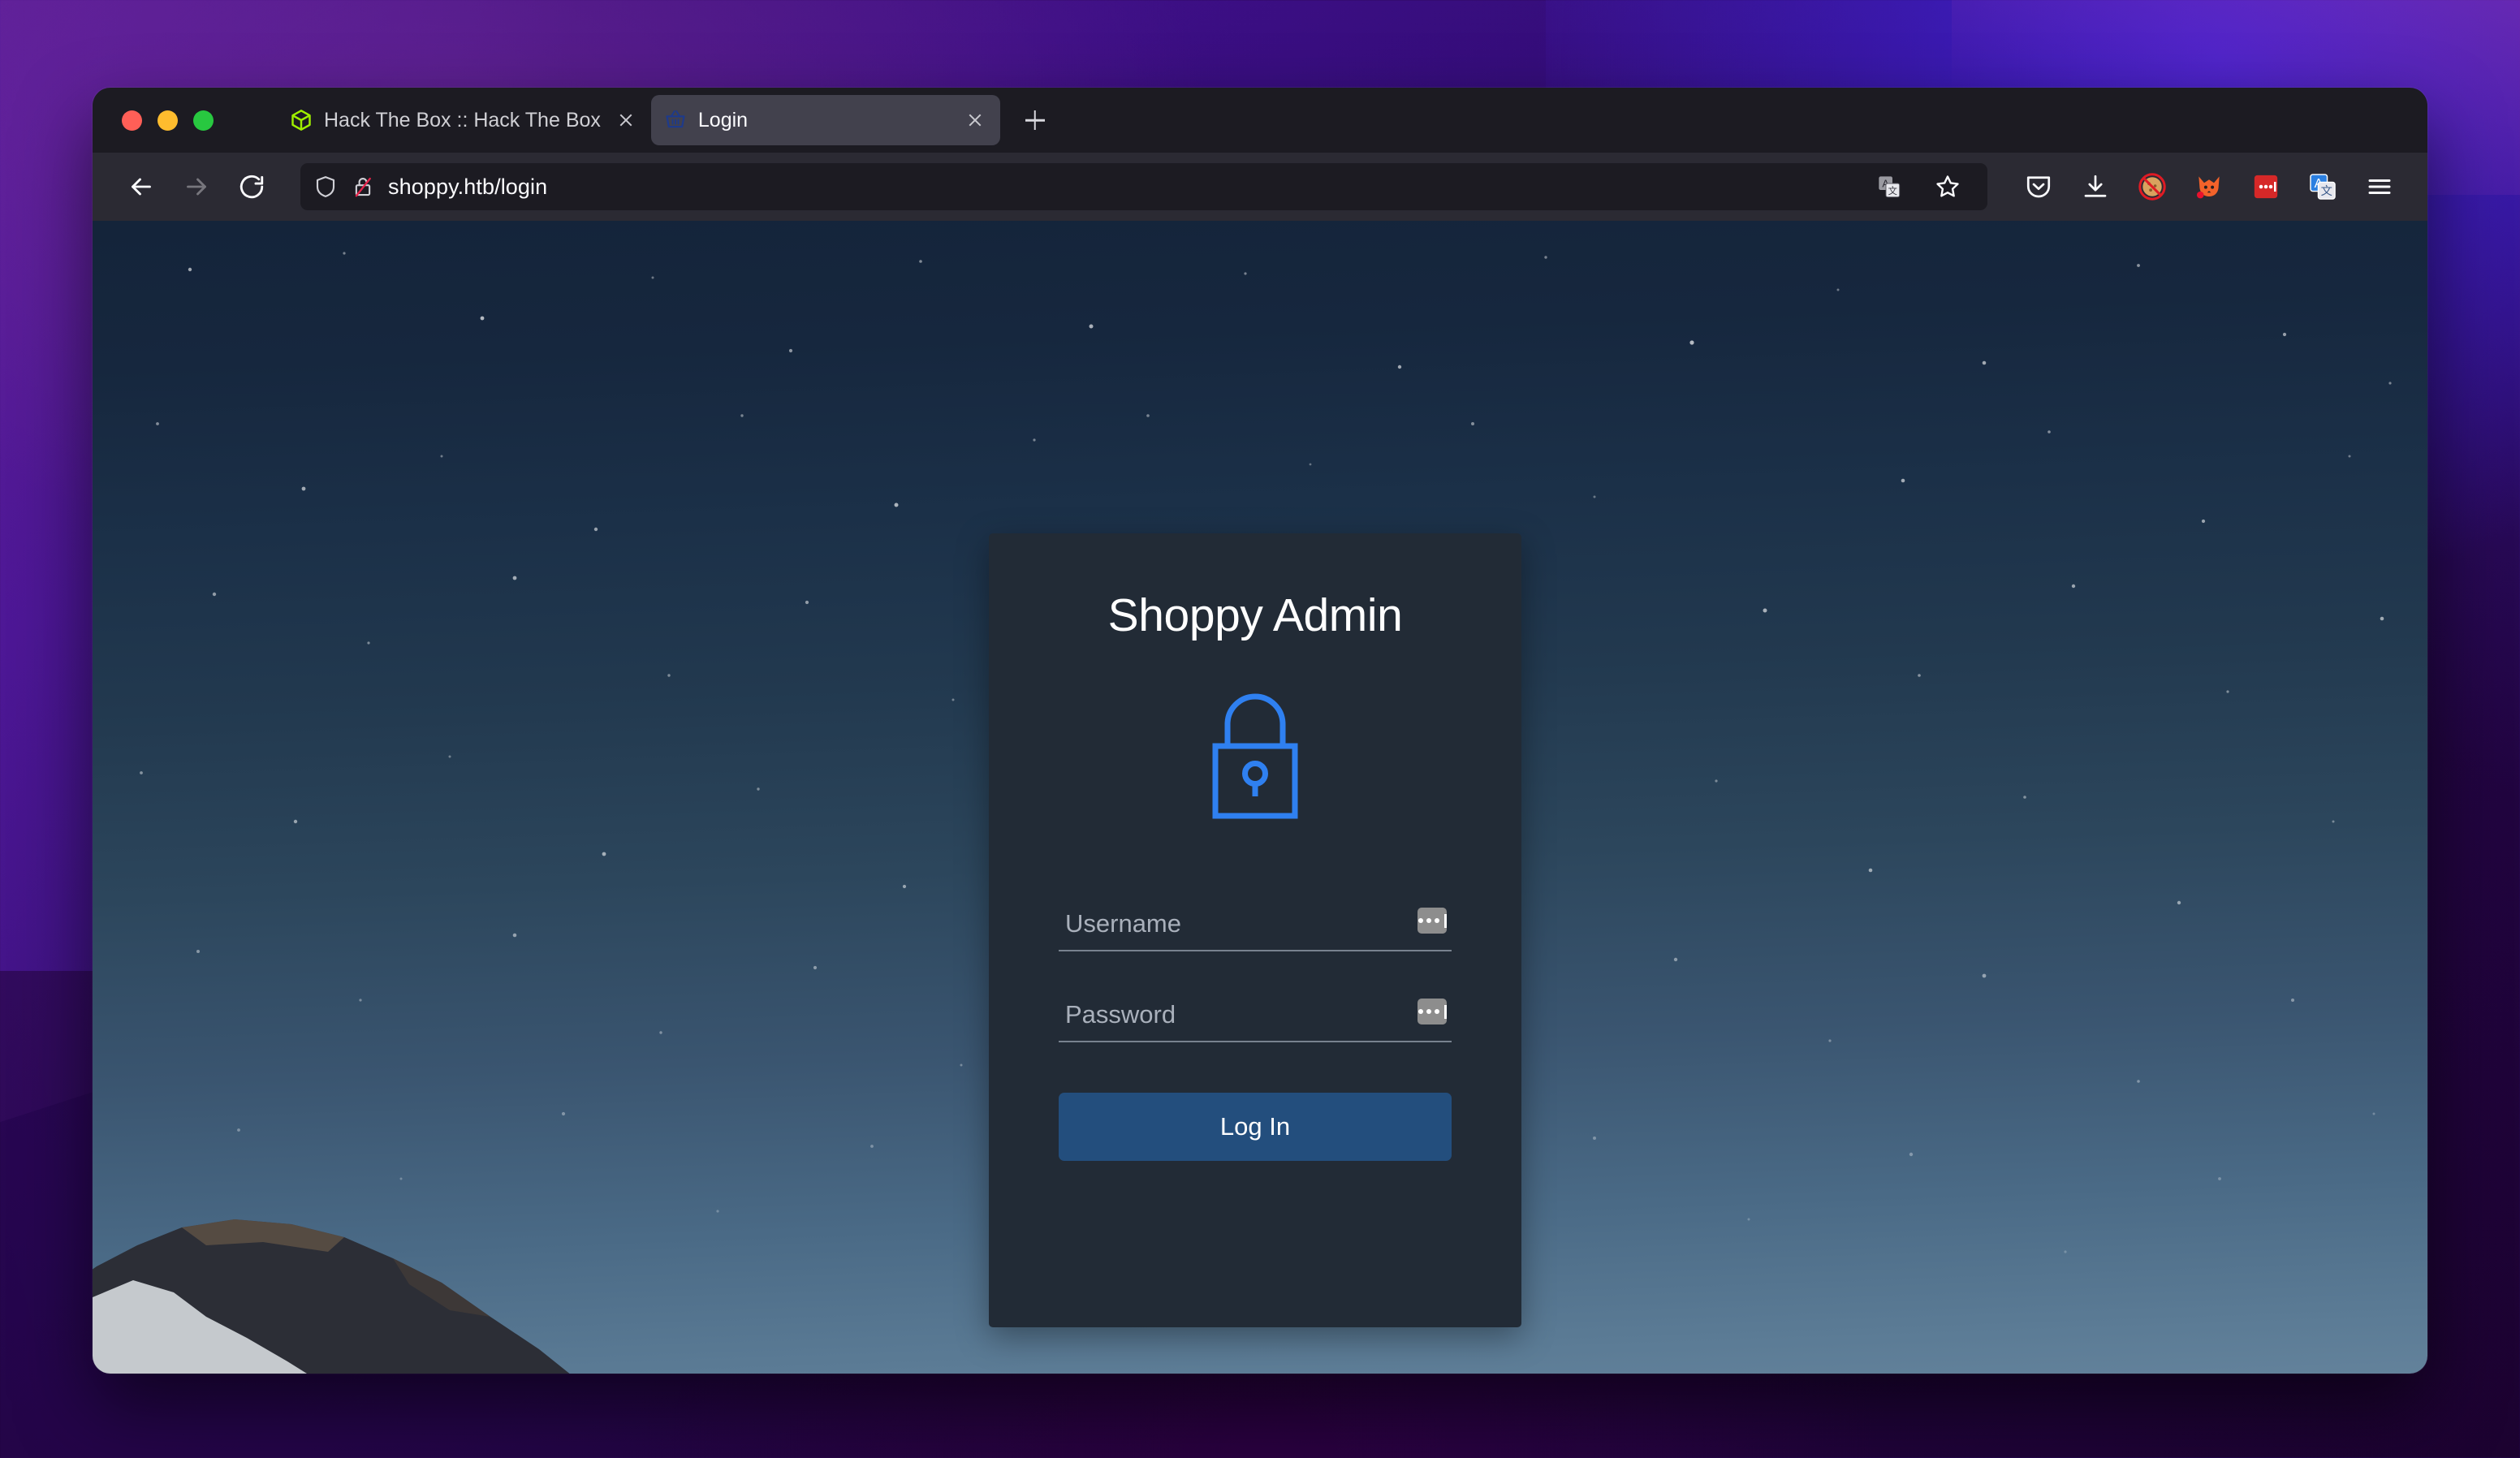 This screenshot has height=1458, width=2520. I want to click on tracking-protection-shield-icon, so click(325, 187).